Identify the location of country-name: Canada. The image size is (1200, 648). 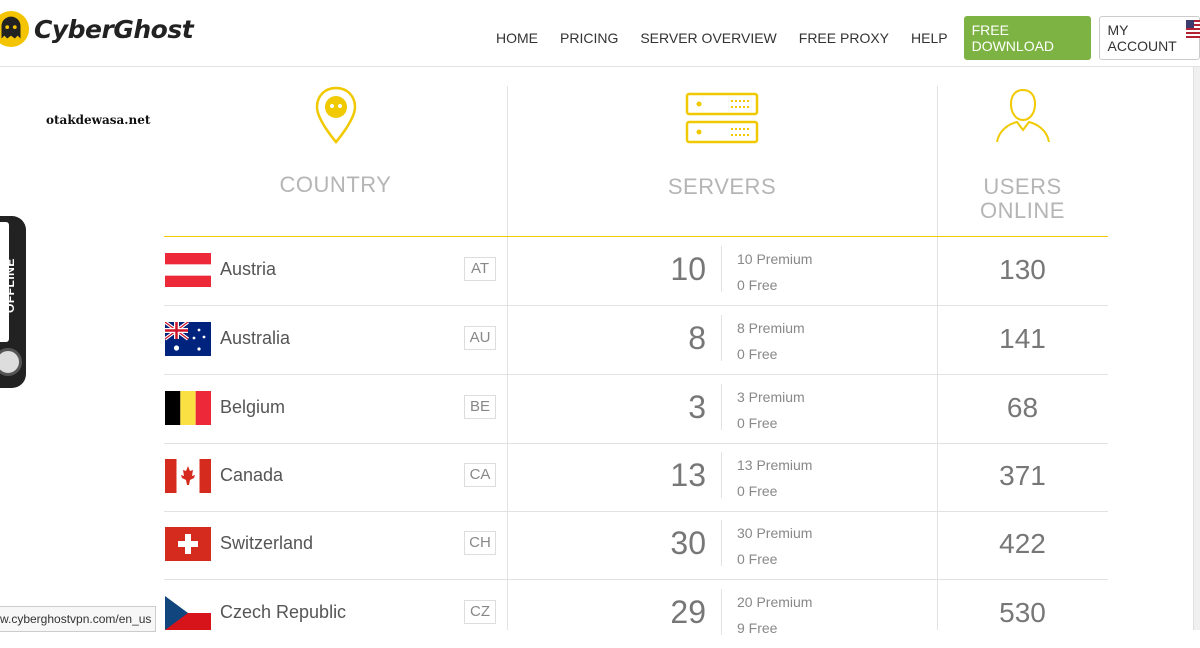
(252, 475).